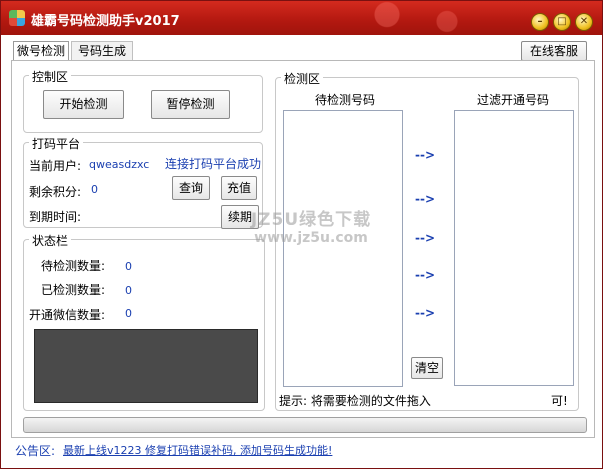  I want to click on wechat-count-value: 0, so click(128, 313).